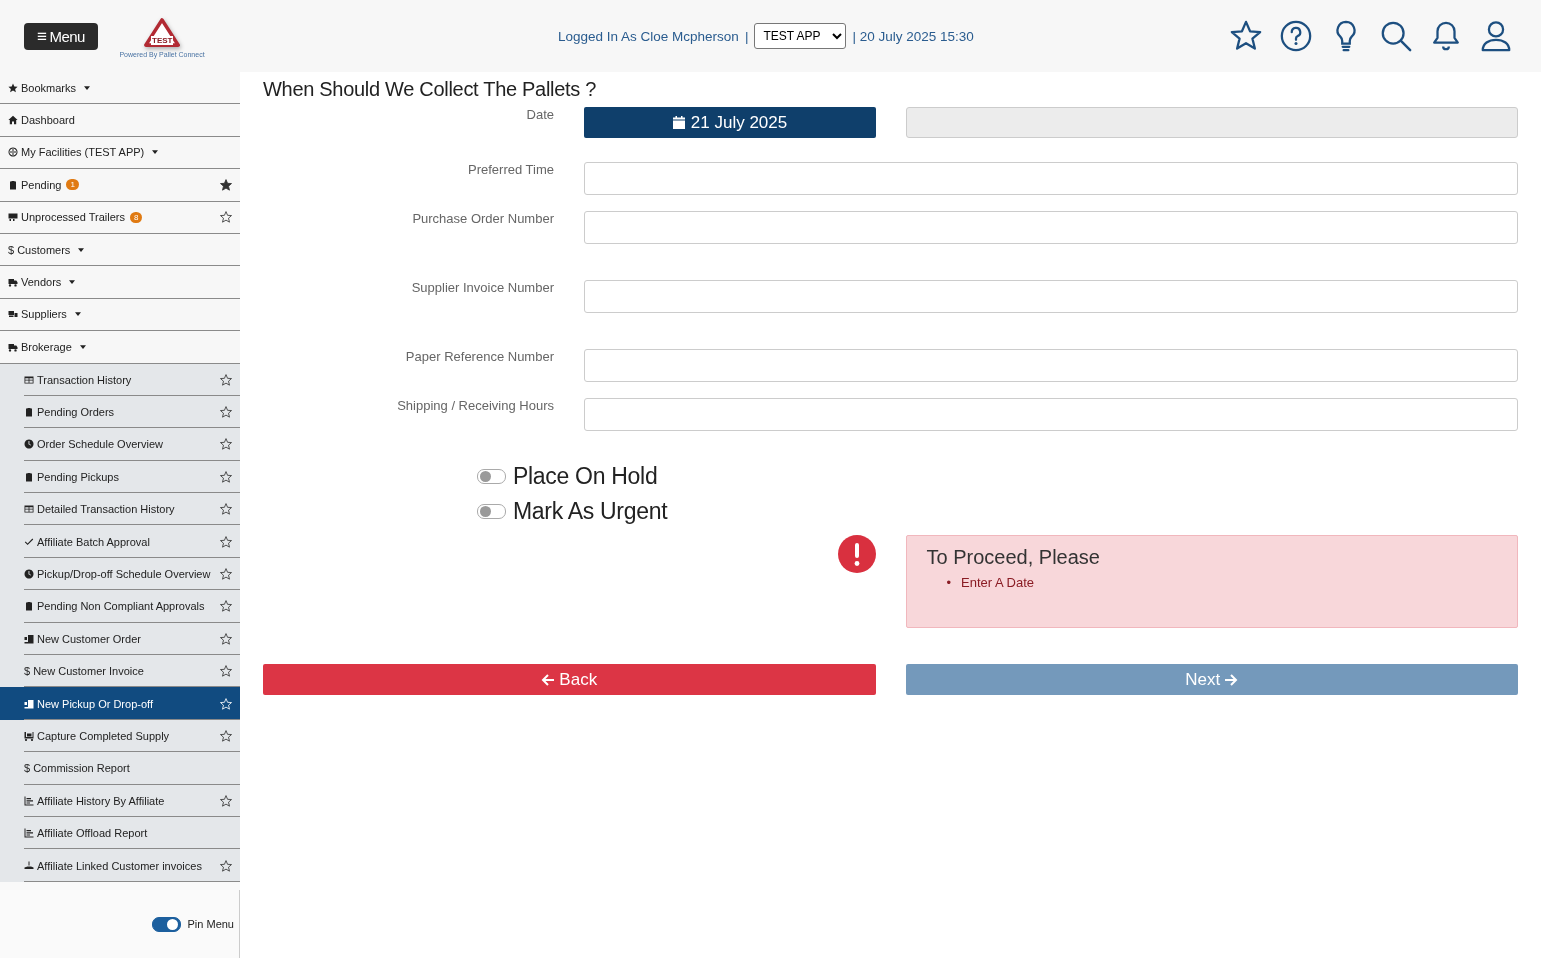 The height and width of the screenshot is (958, 1541). What do you see at coordinates (101, 800) in the screenshot?
I see `menu-label: Affiliate History By Affiliate` at bounding box center [101, 800].